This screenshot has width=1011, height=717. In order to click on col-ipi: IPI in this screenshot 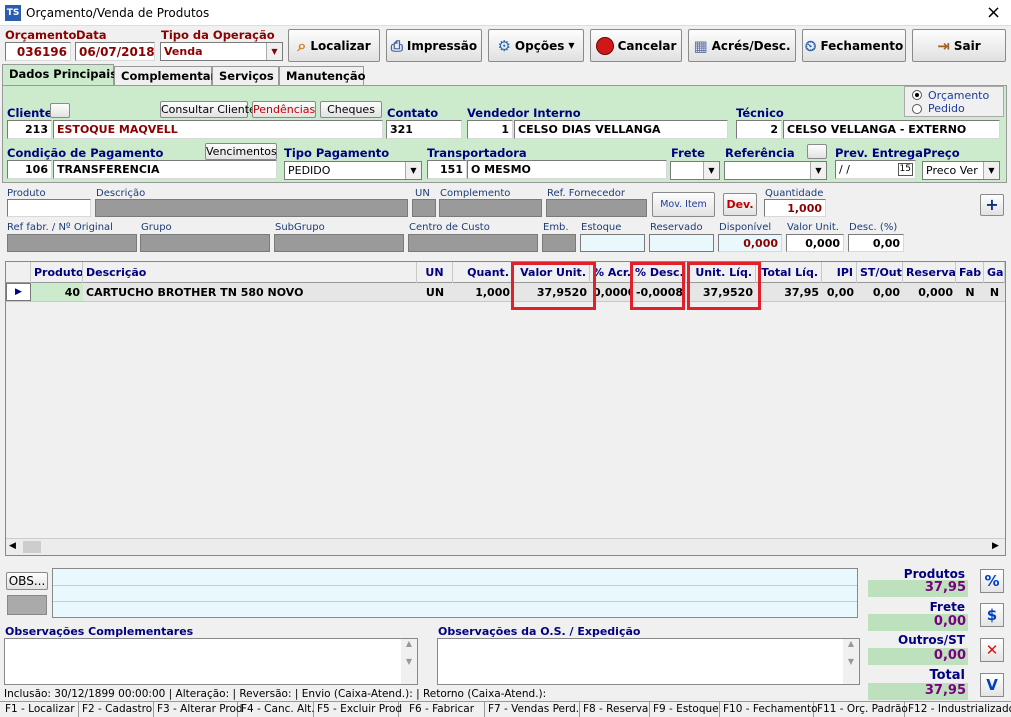, I will do `click(839, 272)`.